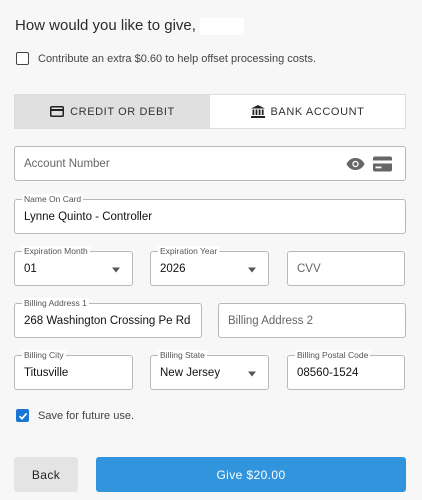 The height and width of the screenshot is (500, 422). I want to click on name-on-card-label: Name On Card, so click(53, 199).